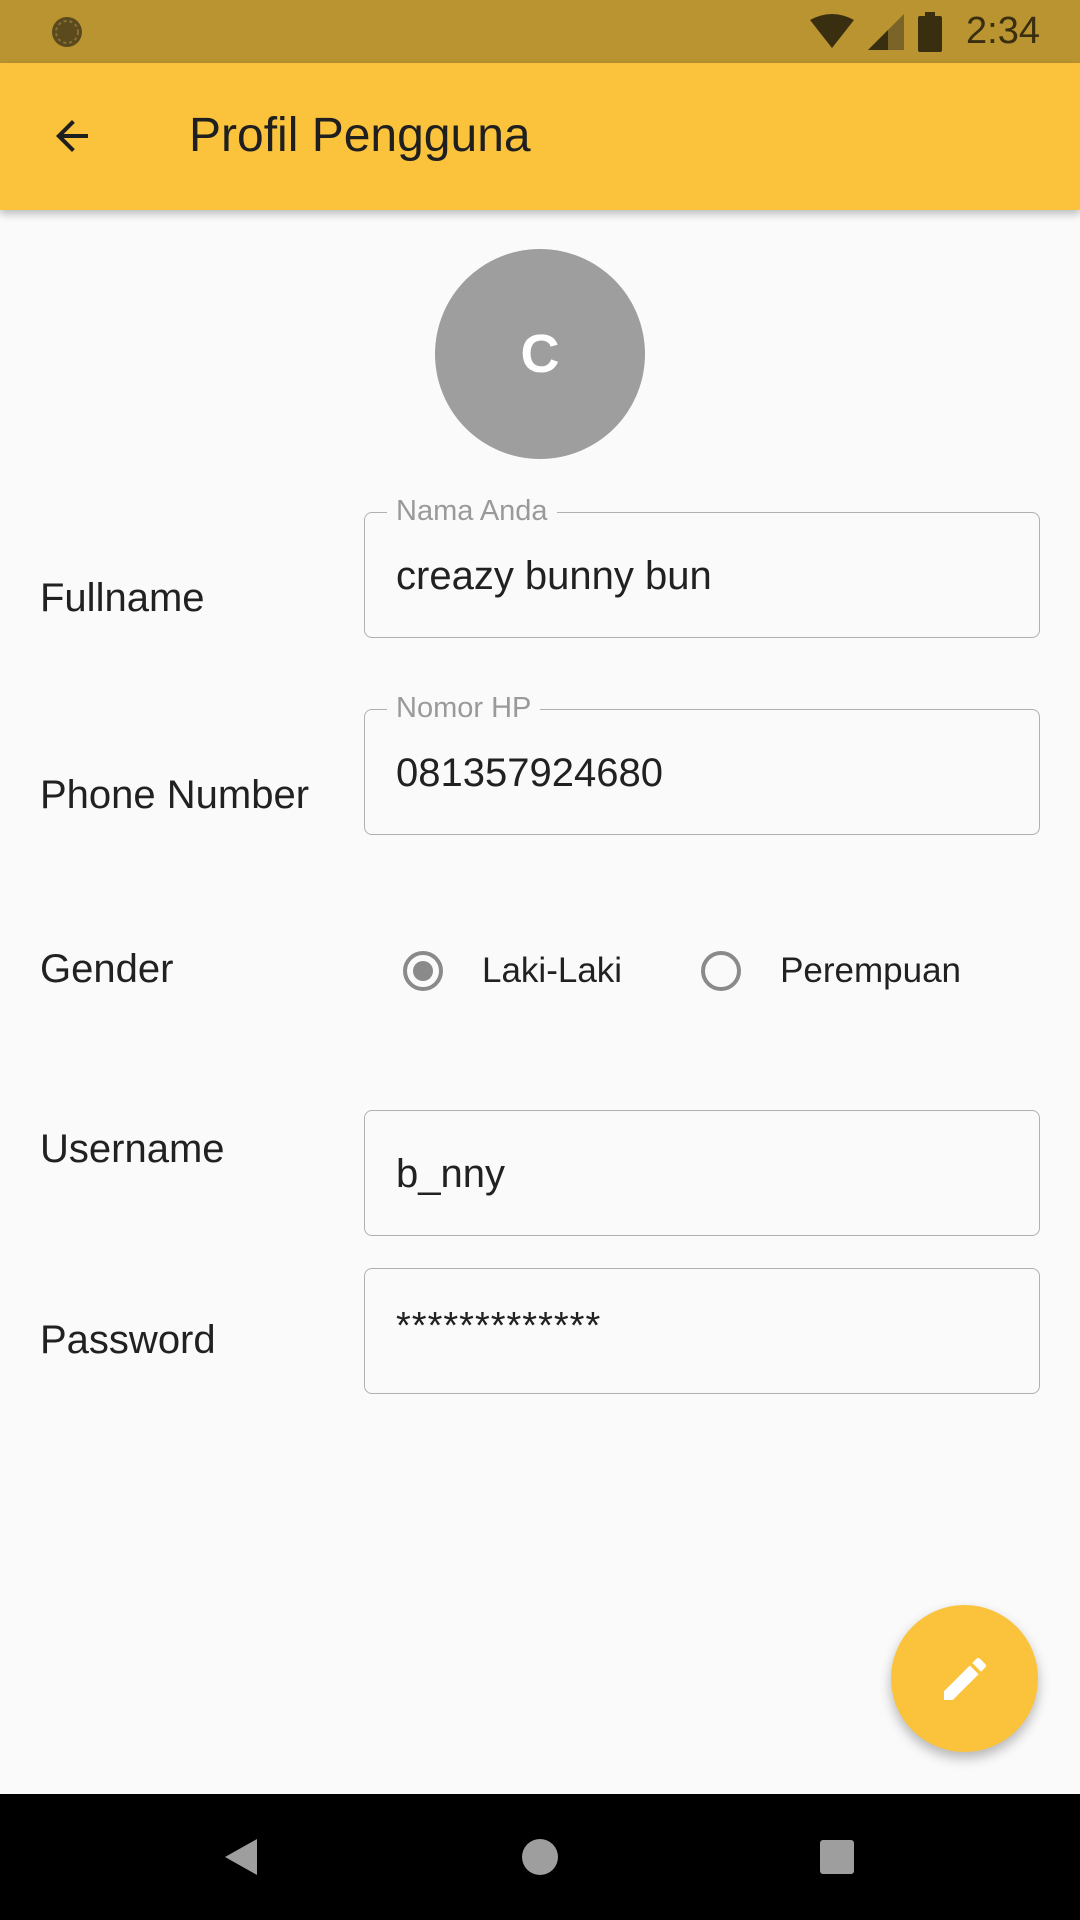 This screenshot has height=1920, width=1080. What do you see at coordinates (132, 1149) in the screenshot?
I see `username-label: Username` at bounding box center [132, 1149].